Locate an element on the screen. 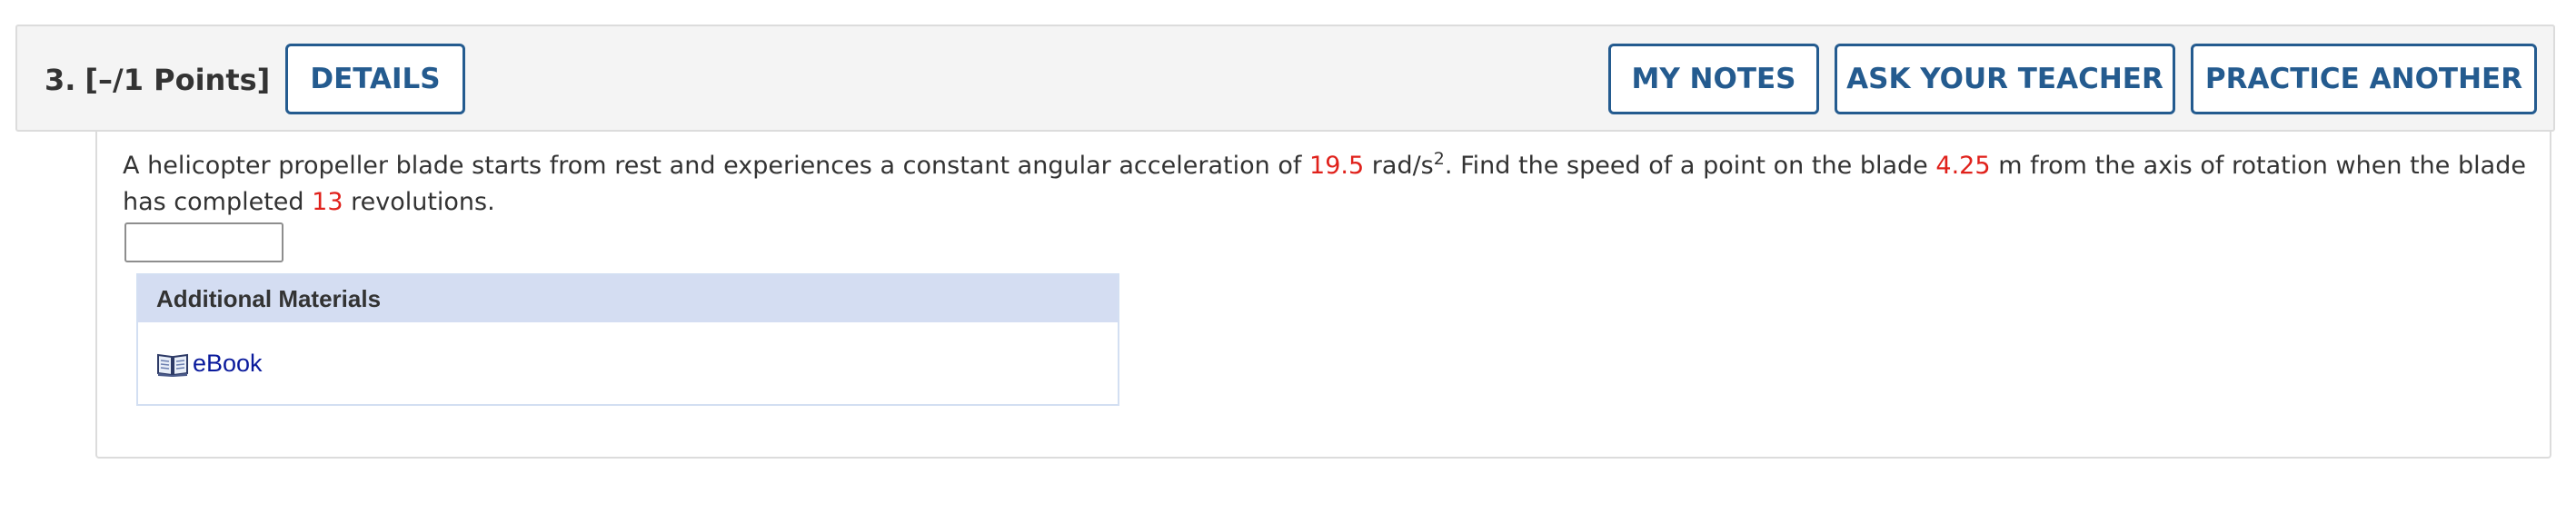 The width and height of the screenshot is (2576, 523). question-text-part: rad/s is located at coordinates (1399, 166).